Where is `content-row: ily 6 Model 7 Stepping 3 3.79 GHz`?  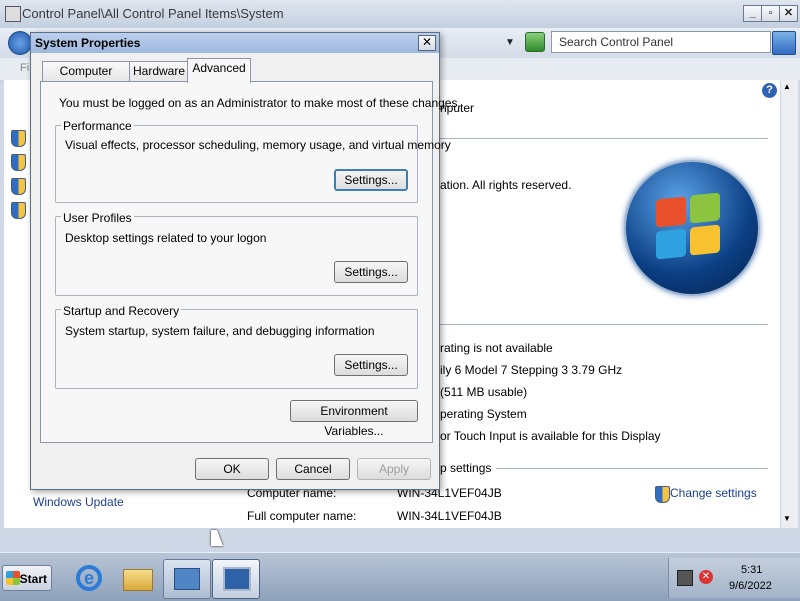 content-row: ily 6 Model 7 Stepping 3 3.79 GHz is located at coordinates (531, 370).